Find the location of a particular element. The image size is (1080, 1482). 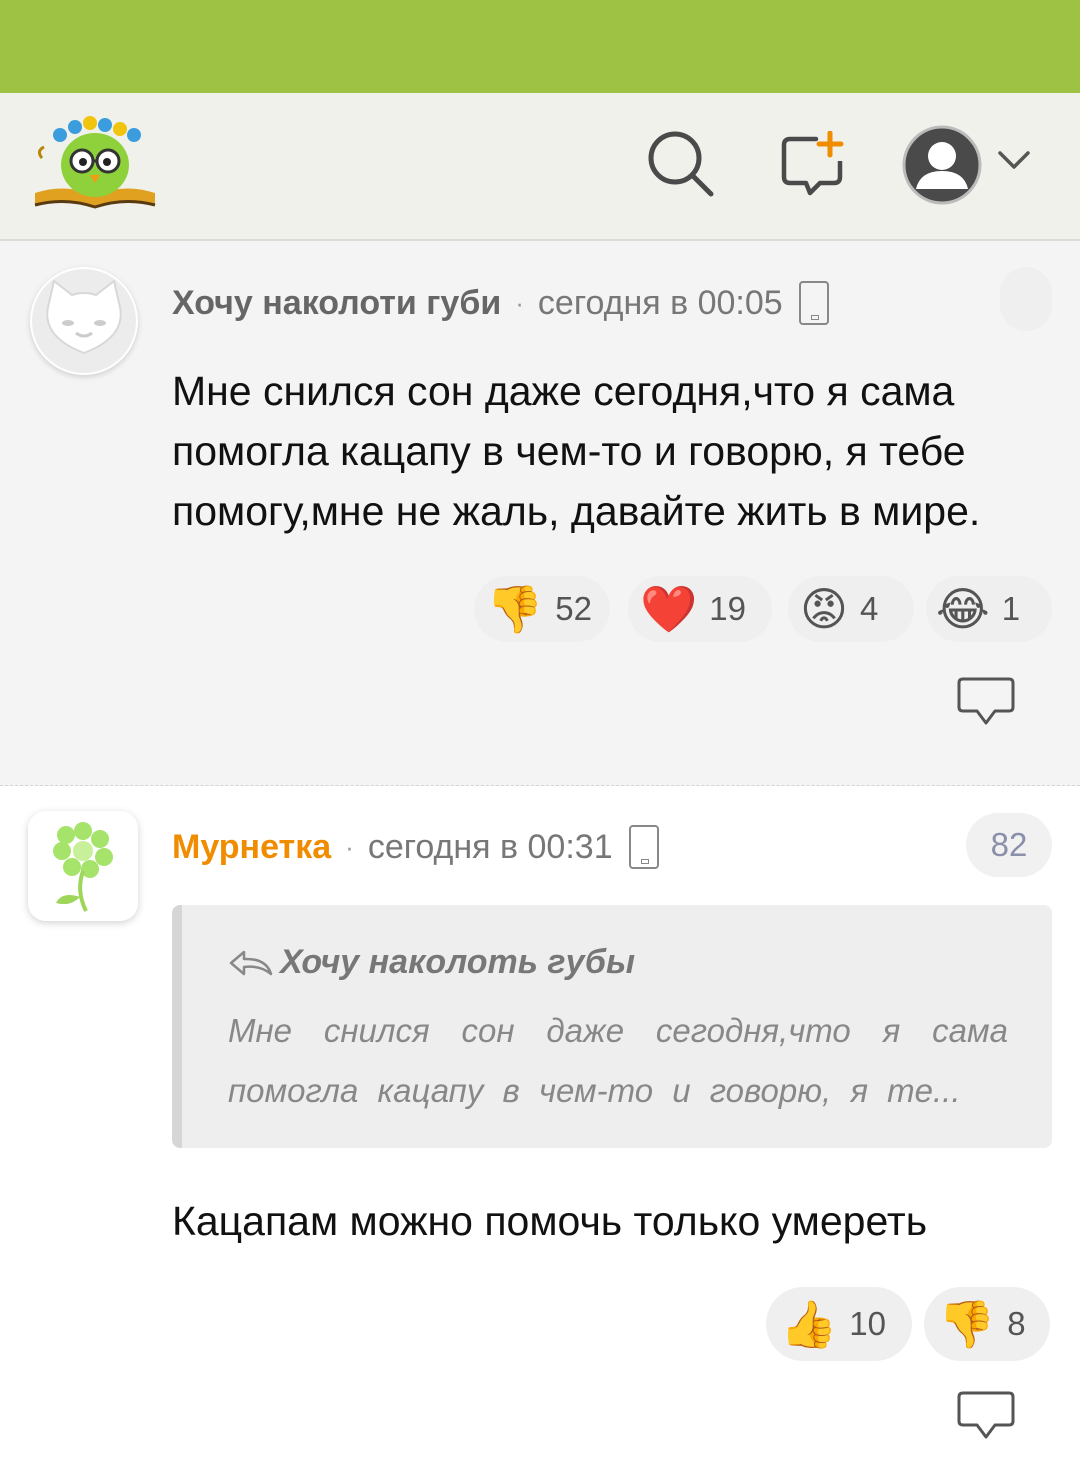

reply-arrow-icon is located at coordinates (251, 962).